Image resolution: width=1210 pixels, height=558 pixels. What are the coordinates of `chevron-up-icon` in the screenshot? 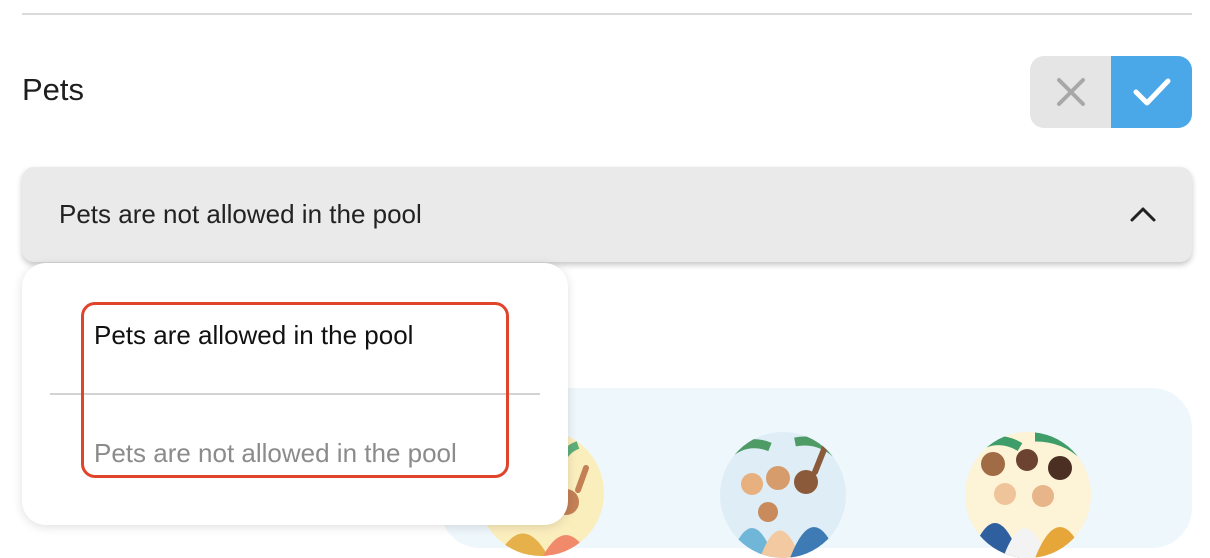 It's located at (1143, 215).